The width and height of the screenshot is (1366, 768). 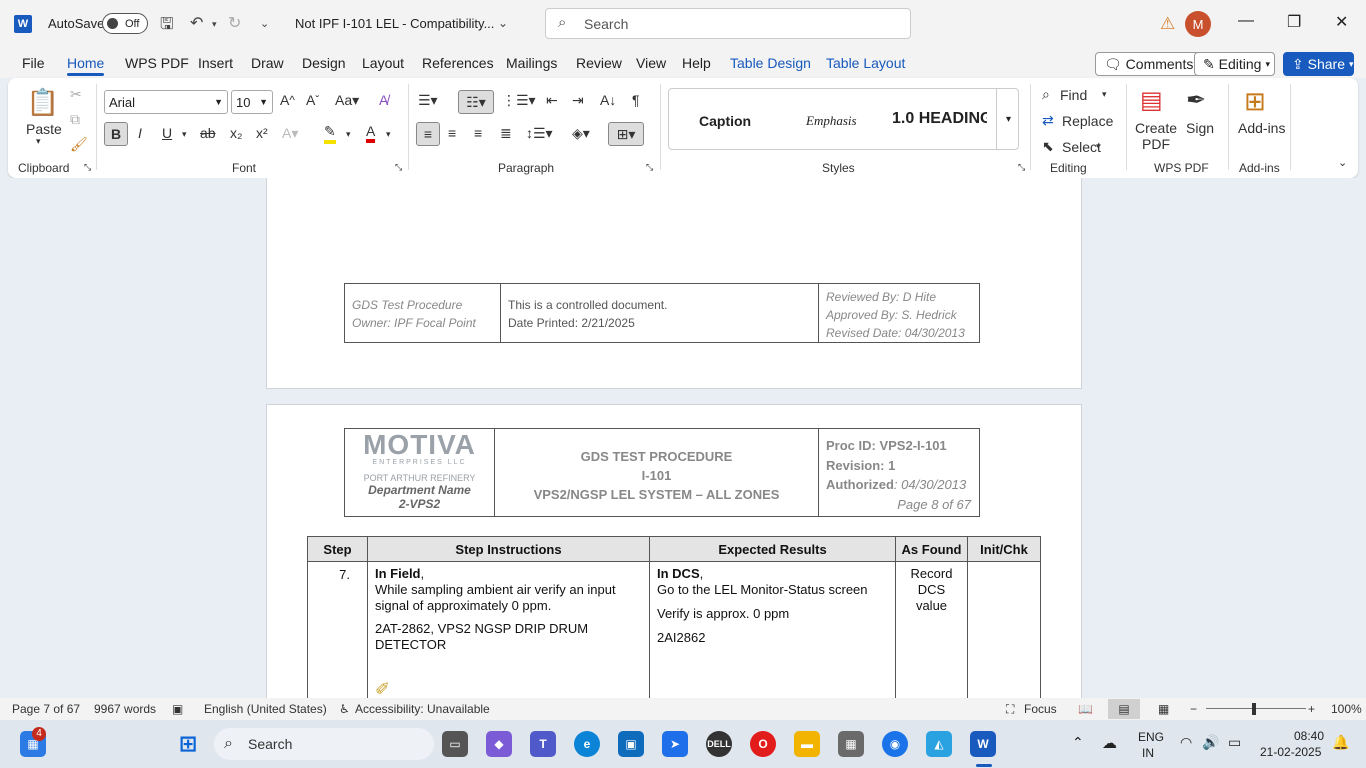 What do you see at coordinates (196, 23) in the screenshot?
I see `undo-icon: ↶` at bounding box center [196, 23].